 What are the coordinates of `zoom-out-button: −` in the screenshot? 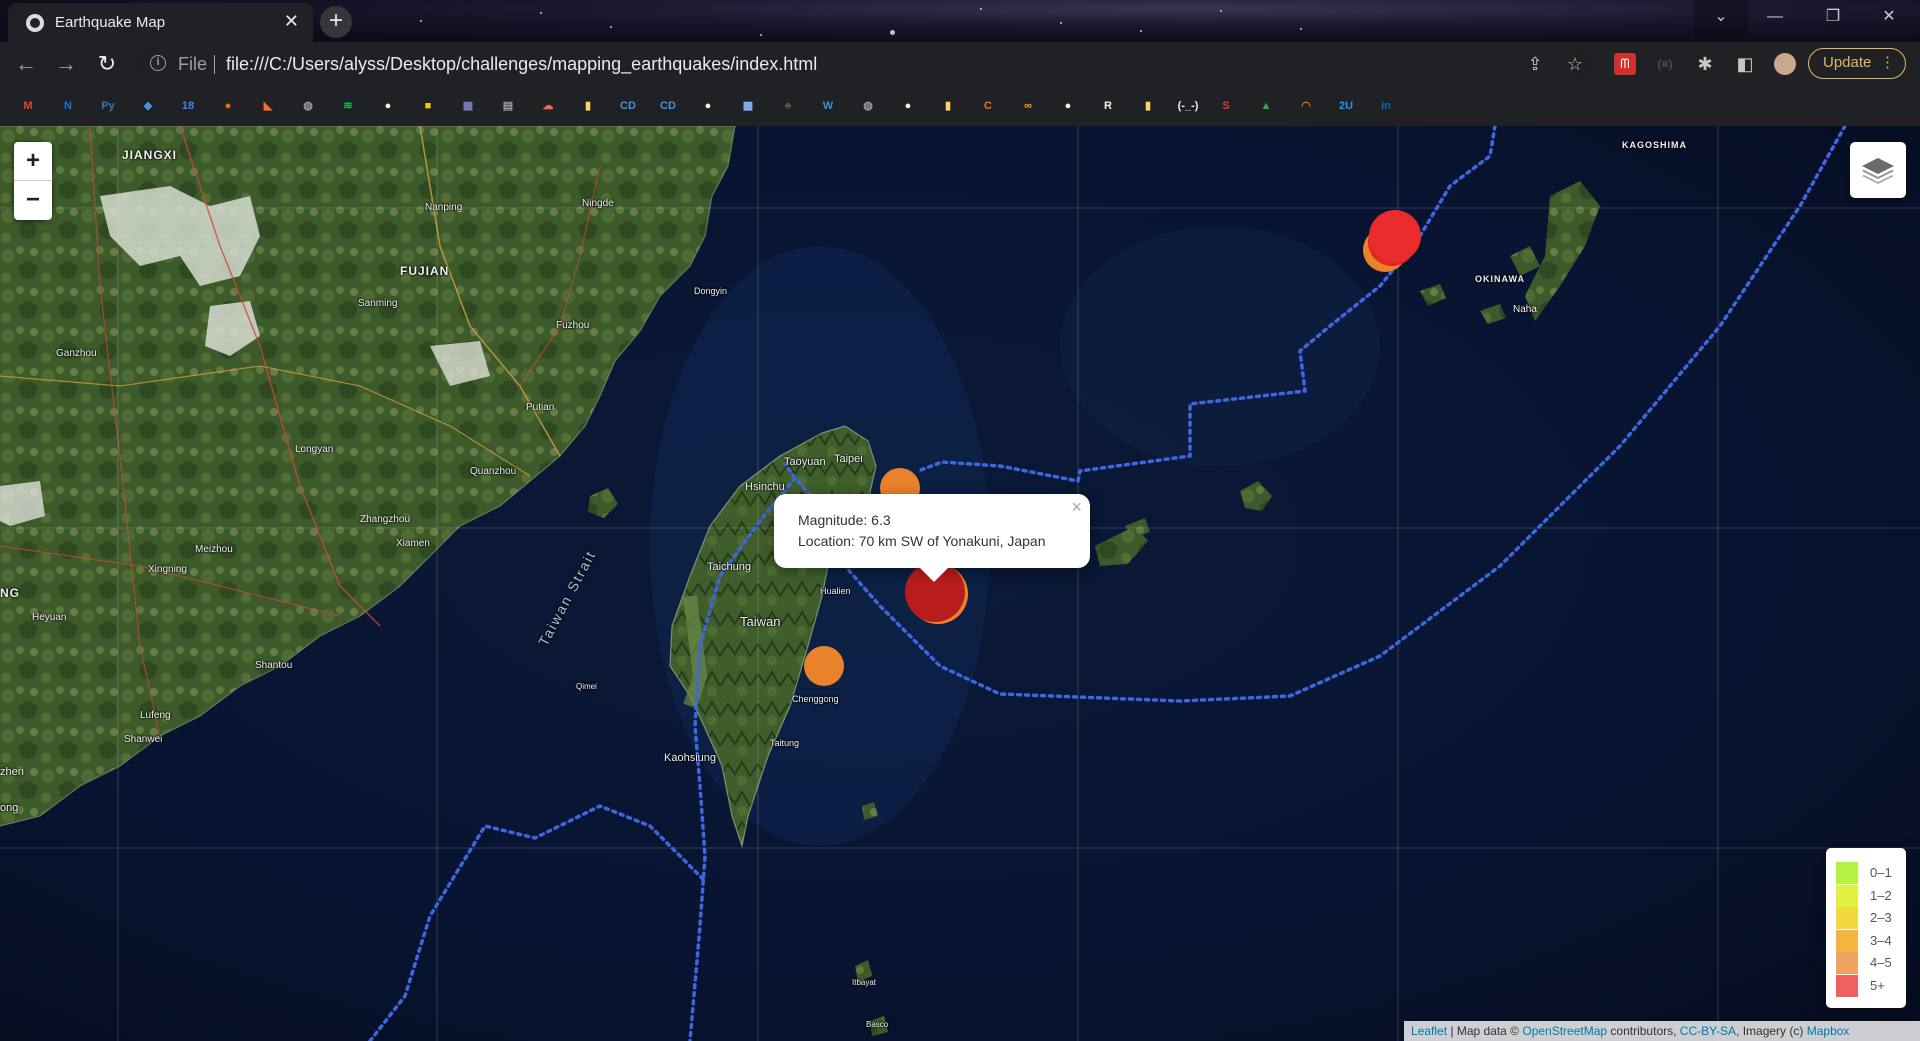 It's located at (33, 200).